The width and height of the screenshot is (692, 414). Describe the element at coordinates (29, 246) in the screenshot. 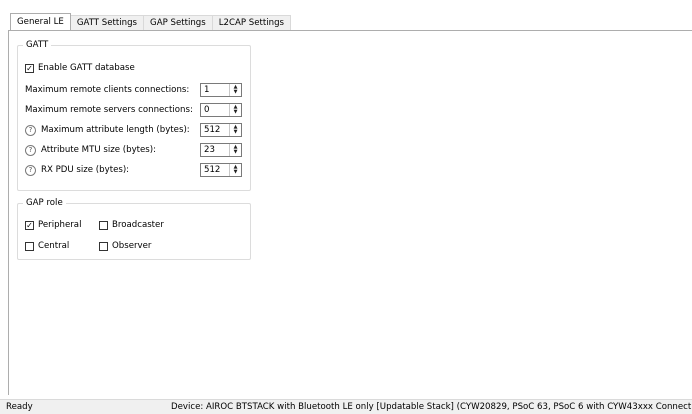

I see `central-checkbox` at that location.